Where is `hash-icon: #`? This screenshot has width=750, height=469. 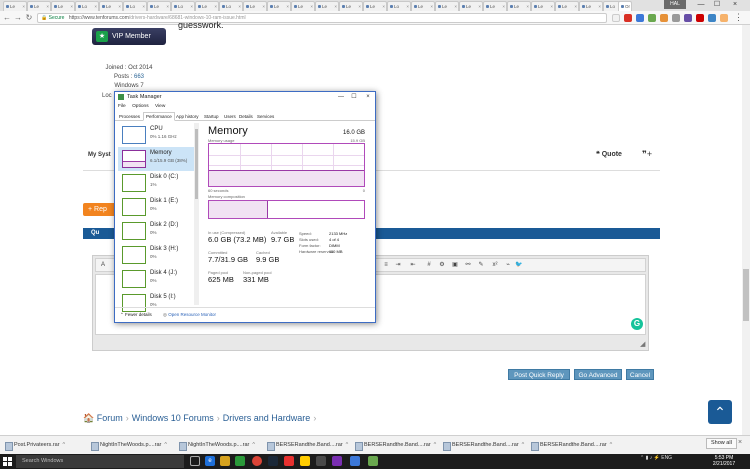 hash-icon: # is located at coordinates (429, 265).